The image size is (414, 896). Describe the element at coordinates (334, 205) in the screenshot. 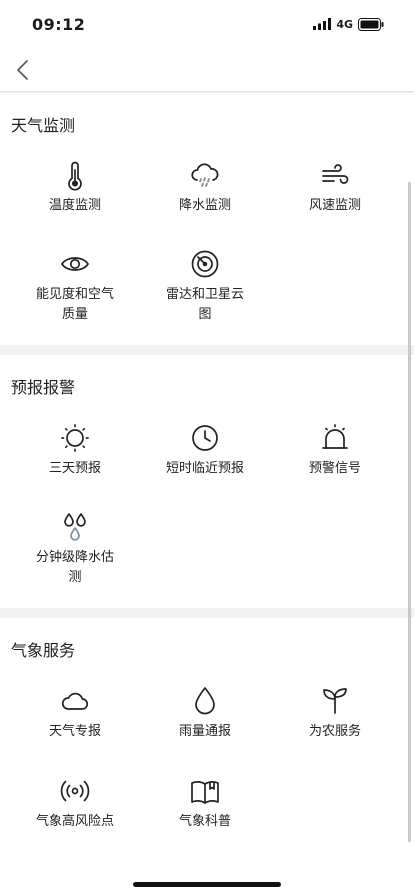

I see `item-label: 风速监测` at that location.